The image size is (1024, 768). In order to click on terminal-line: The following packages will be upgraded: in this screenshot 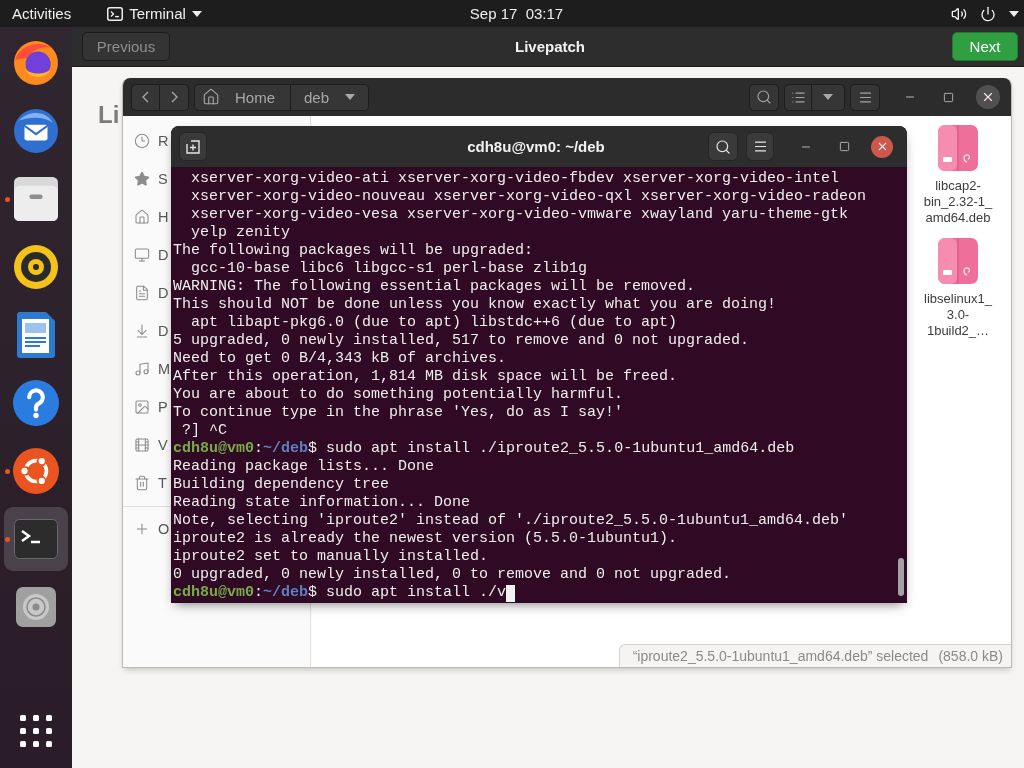, I will do `click(353, 251)`.